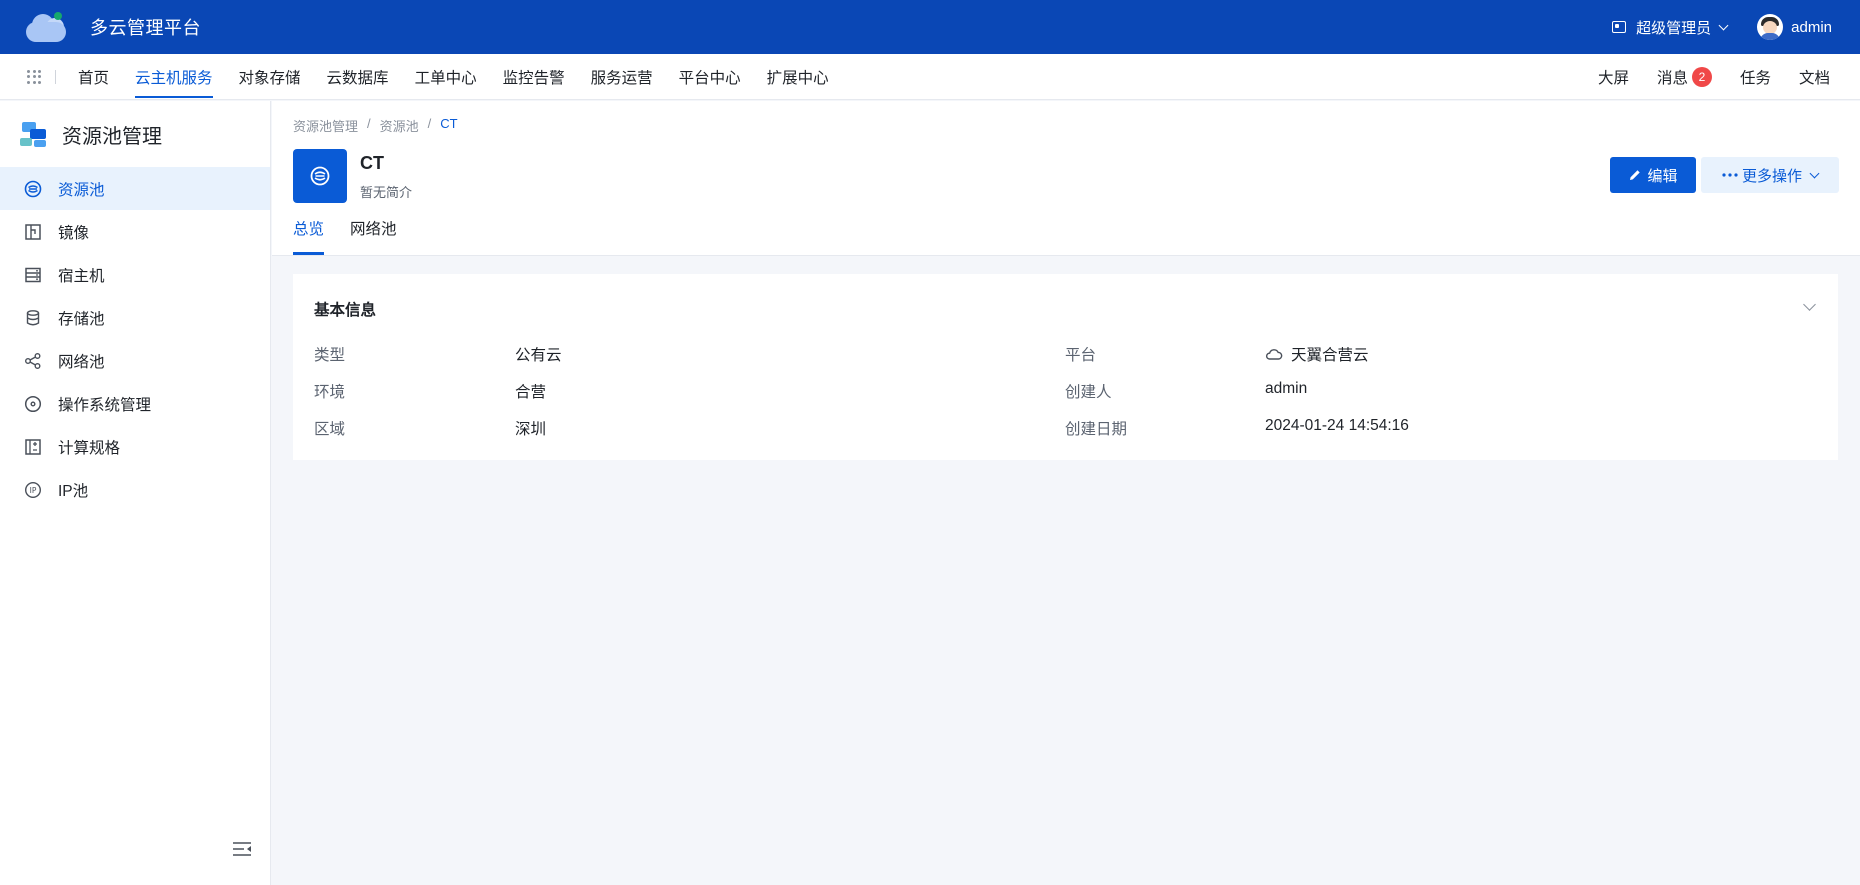 This screenshot has width=1860, height=885. I want to click on nav-divider, so click(55, 76).